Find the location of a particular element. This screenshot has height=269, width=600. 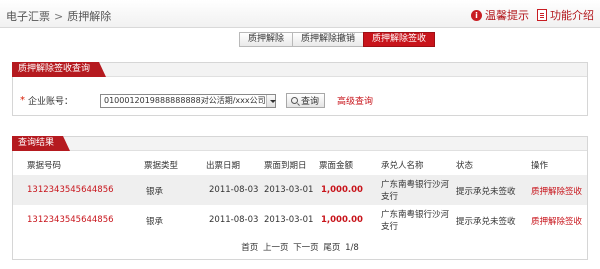

pager-prev: 上一页 is located at coordinates (276, 248).